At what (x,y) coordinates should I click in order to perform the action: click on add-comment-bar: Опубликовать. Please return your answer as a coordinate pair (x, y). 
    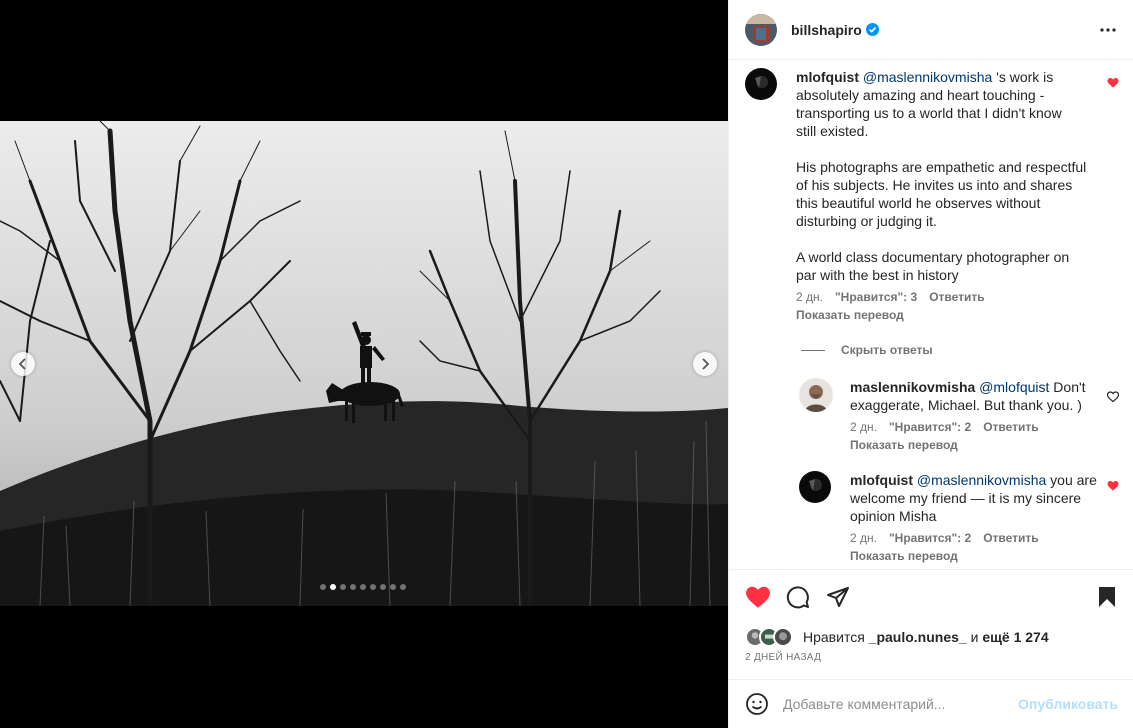
    Looking at the image, I should click on (931, 703).